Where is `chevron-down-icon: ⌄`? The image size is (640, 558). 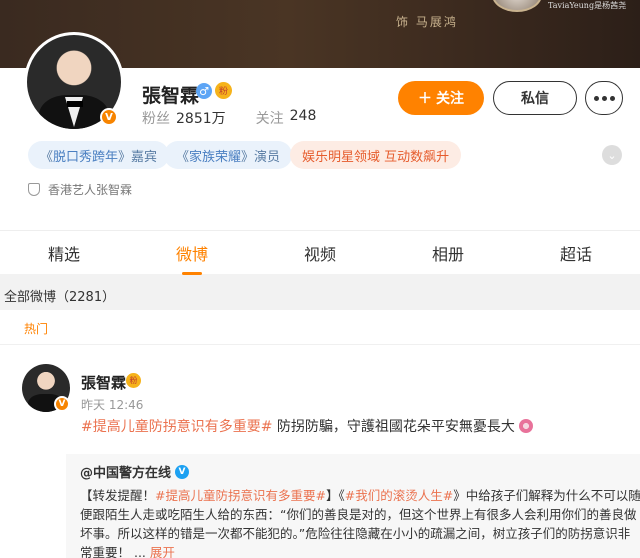 chevron-down-icon: ⌄ is located at coordinates (612, 155).